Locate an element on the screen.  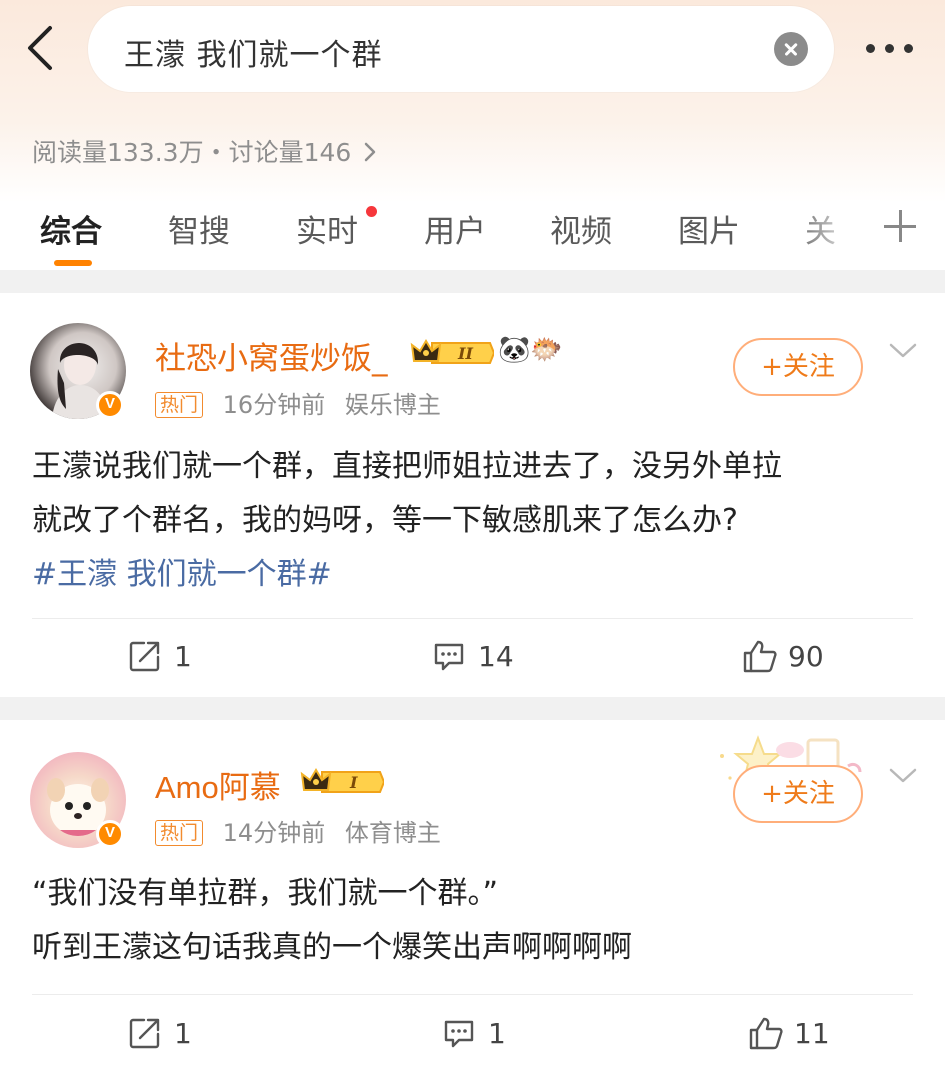
post-time: 14分钟前 is located at coordinates (274, 833).